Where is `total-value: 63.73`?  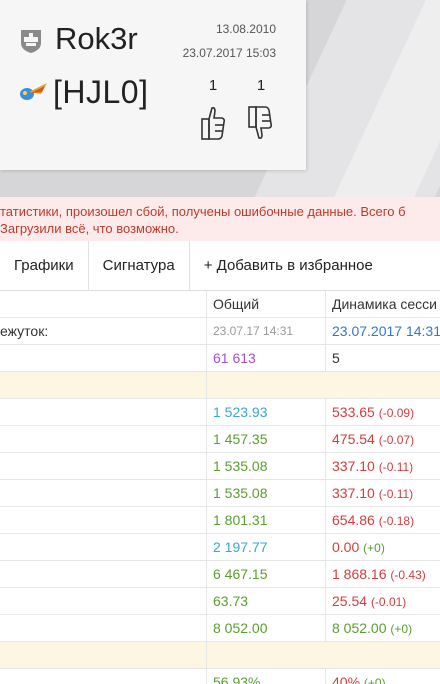
total-value: 63.73 is located at coordinates (265, 601).